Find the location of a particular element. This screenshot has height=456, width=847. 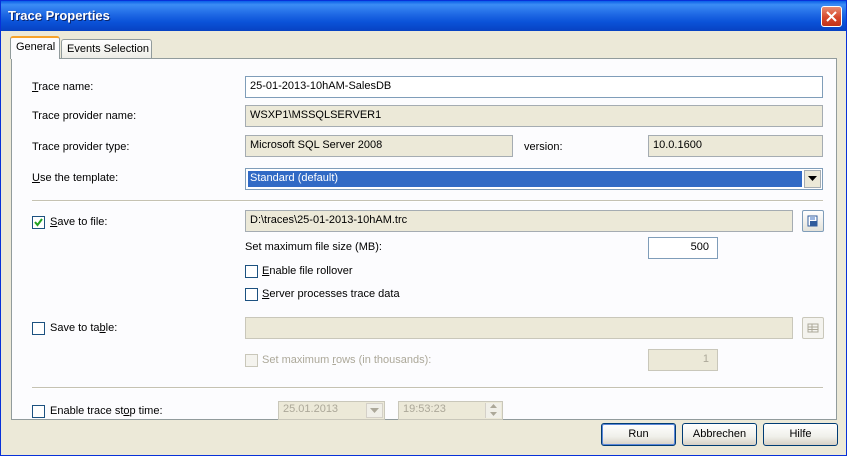

table-icon is located at coordinates (813, 328).